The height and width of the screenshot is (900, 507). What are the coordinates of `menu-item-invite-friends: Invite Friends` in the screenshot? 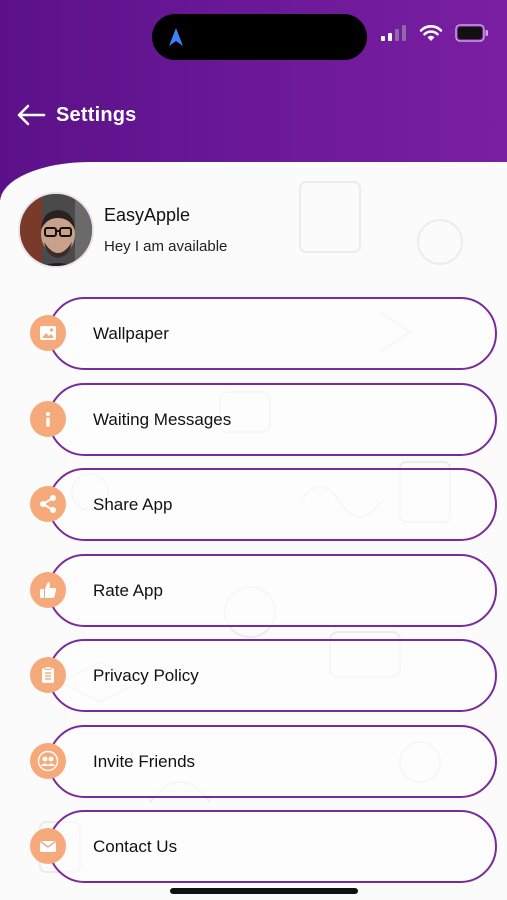 It's located at (263, 761).